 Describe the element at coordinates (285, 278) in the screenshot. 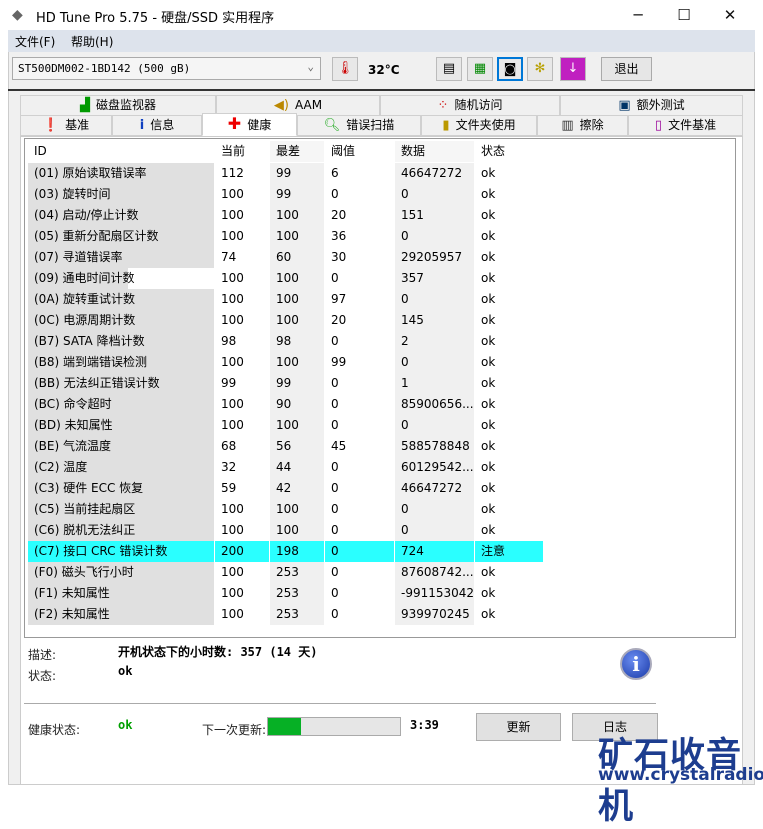

I see `table-row: (09) 通电时间计数 100 100 0 357 ok` at that location.